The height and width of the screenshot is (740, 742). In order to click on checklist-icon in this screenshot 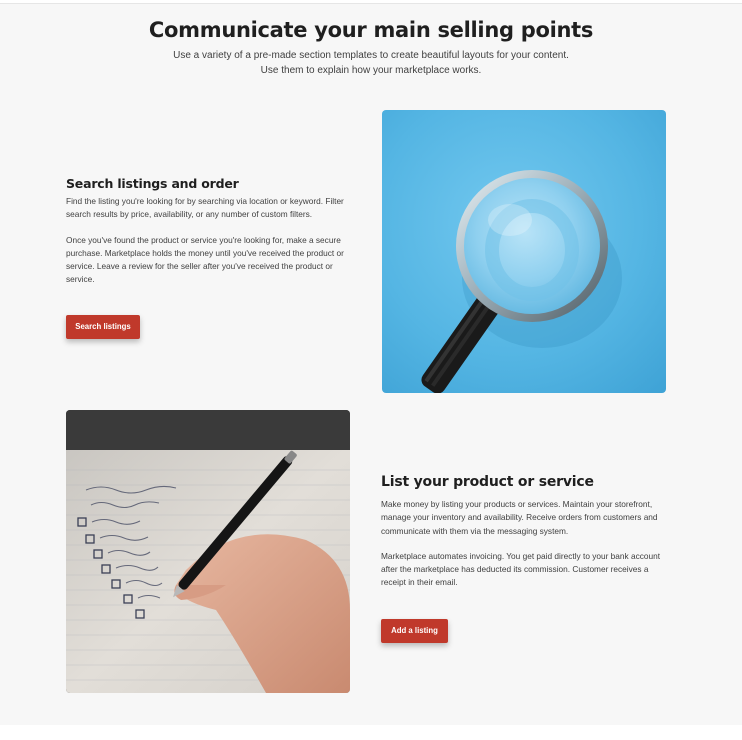, I will do `click(208, 551)`.